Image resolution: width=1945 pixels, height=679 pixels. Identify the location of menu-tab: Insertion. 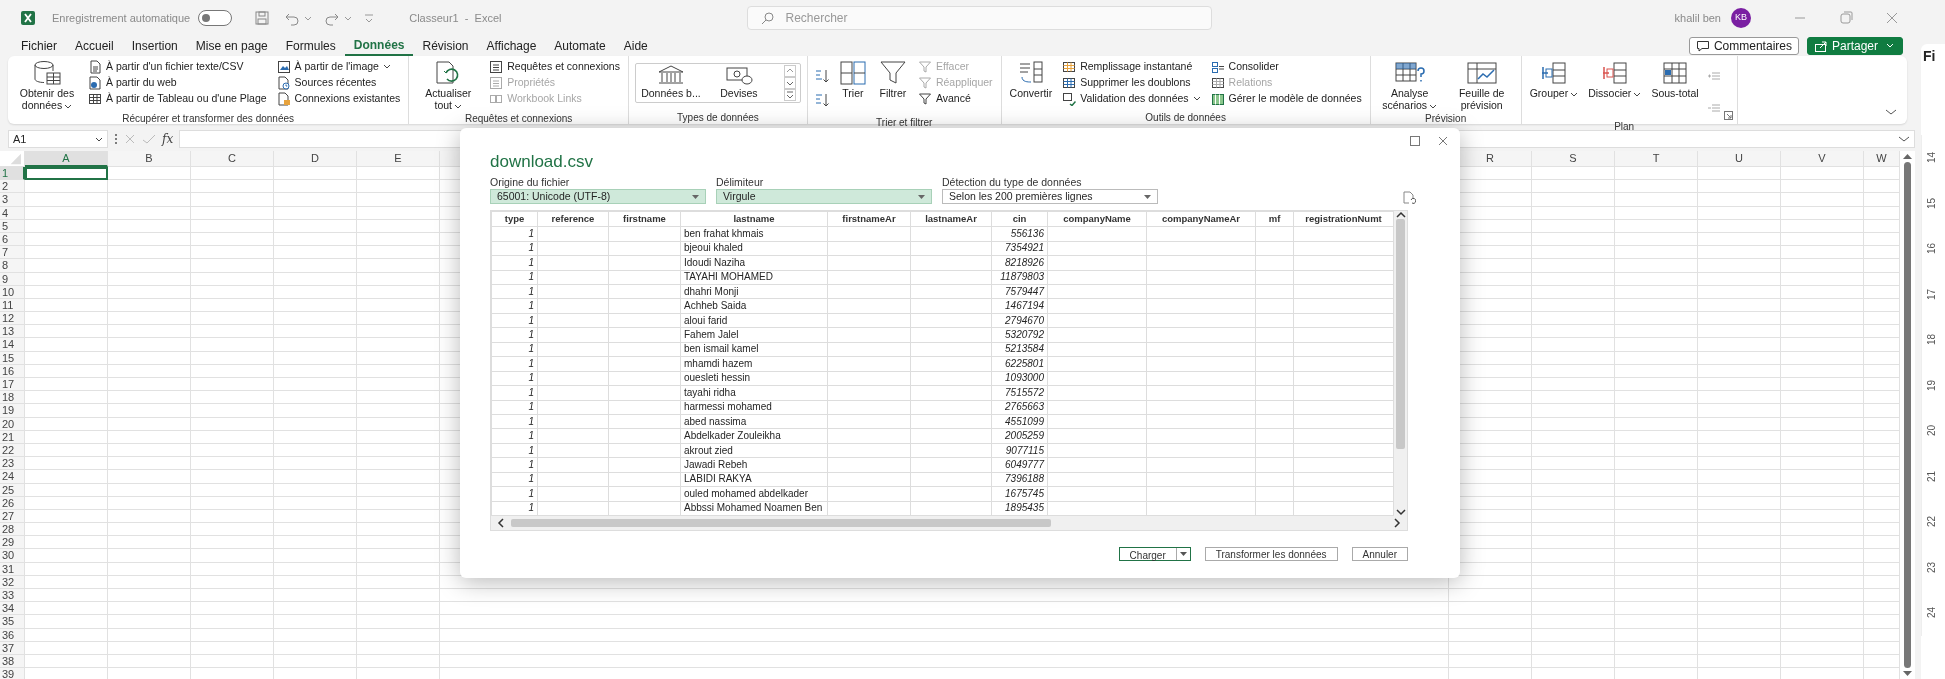
(154, 46).